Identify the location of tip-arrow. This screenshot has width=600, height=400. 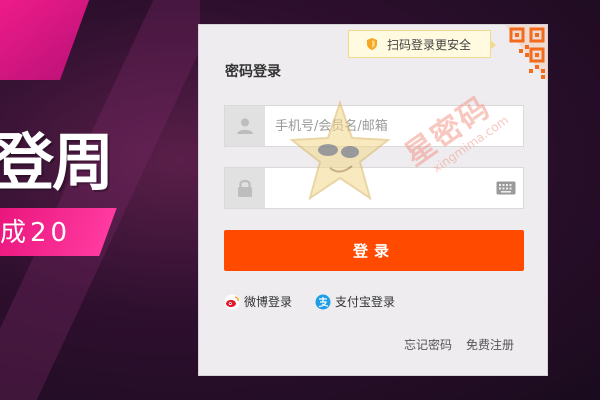
(493, 45).